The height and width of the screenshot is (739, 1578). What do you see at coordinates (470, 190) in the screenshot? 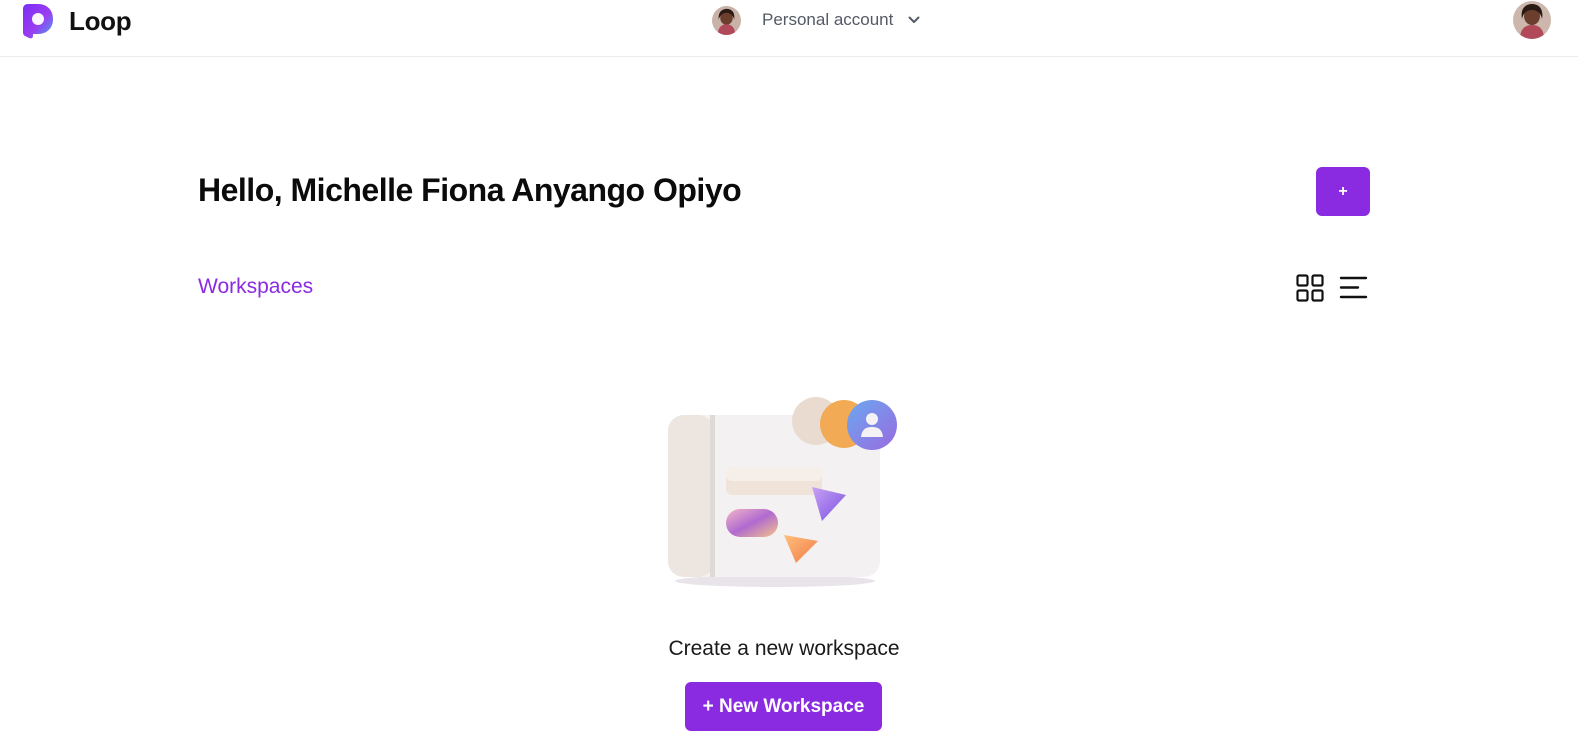
I see `greeting-heading: Hello, Michelle Fiona Anyango Opiyo` at bounding box center [470, 190].